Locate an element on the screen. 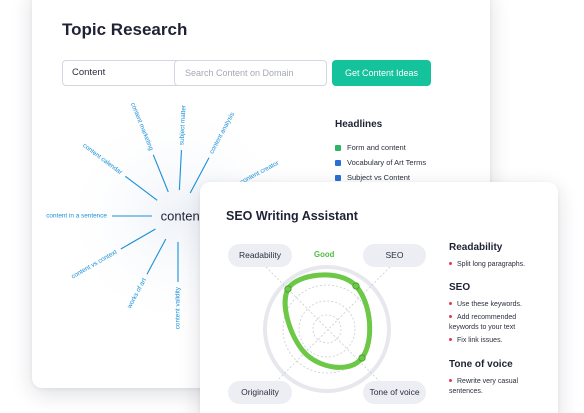 This screenshot has height=413, width=584. headline-text: Form and content is located at coordinates (376, 147).